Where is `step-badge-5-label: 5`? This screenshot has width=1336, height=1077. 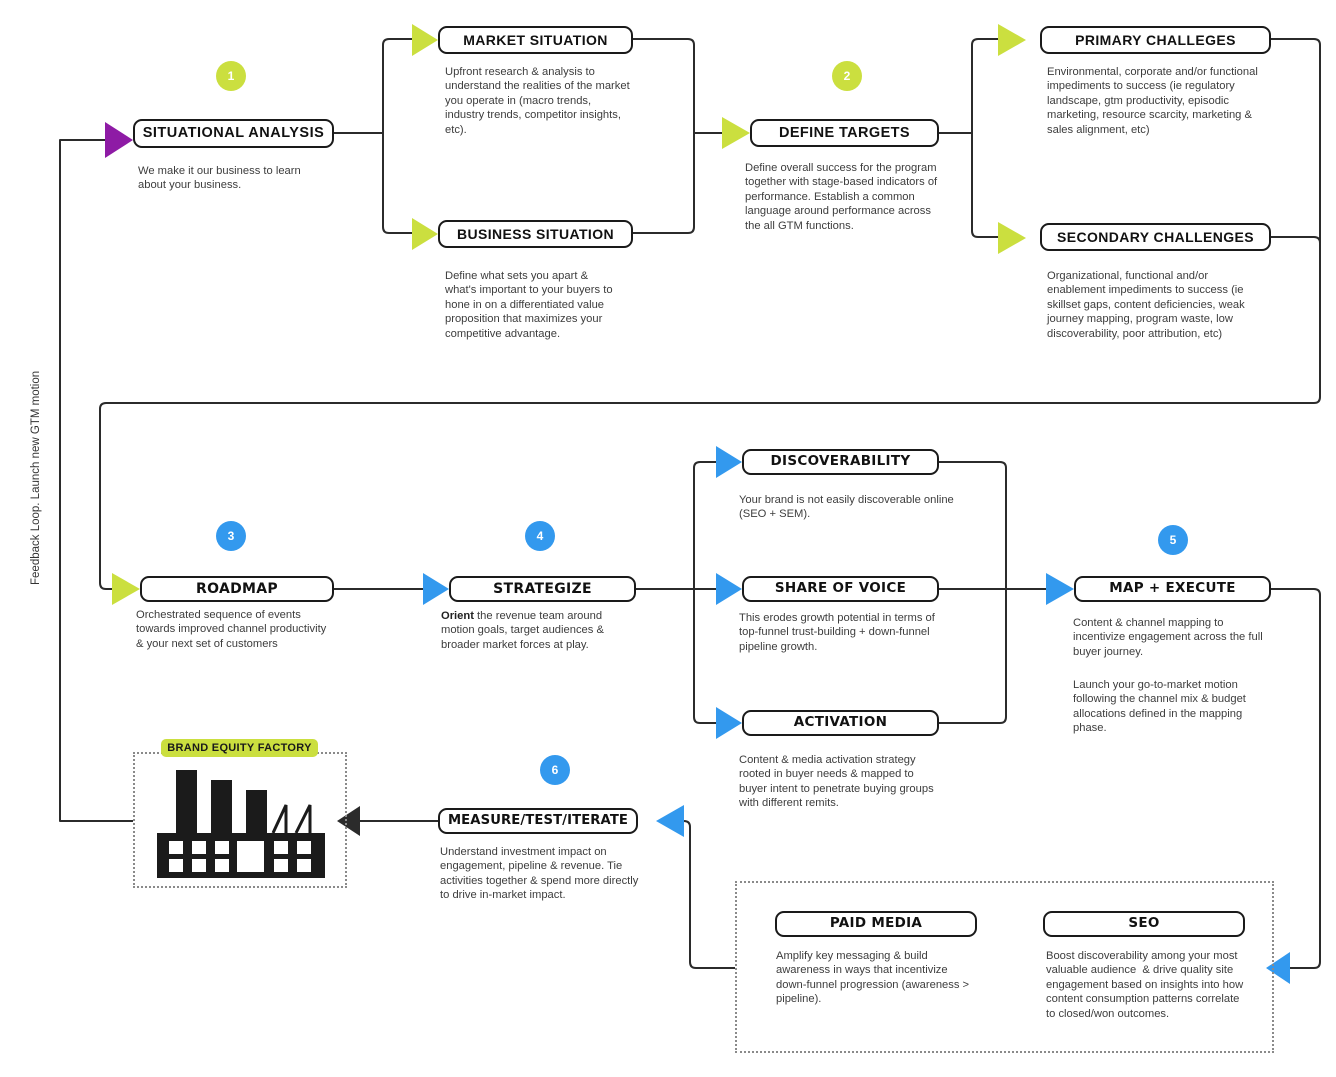 step-badge-5-label: 5 is located at coordinates (1173, 540).